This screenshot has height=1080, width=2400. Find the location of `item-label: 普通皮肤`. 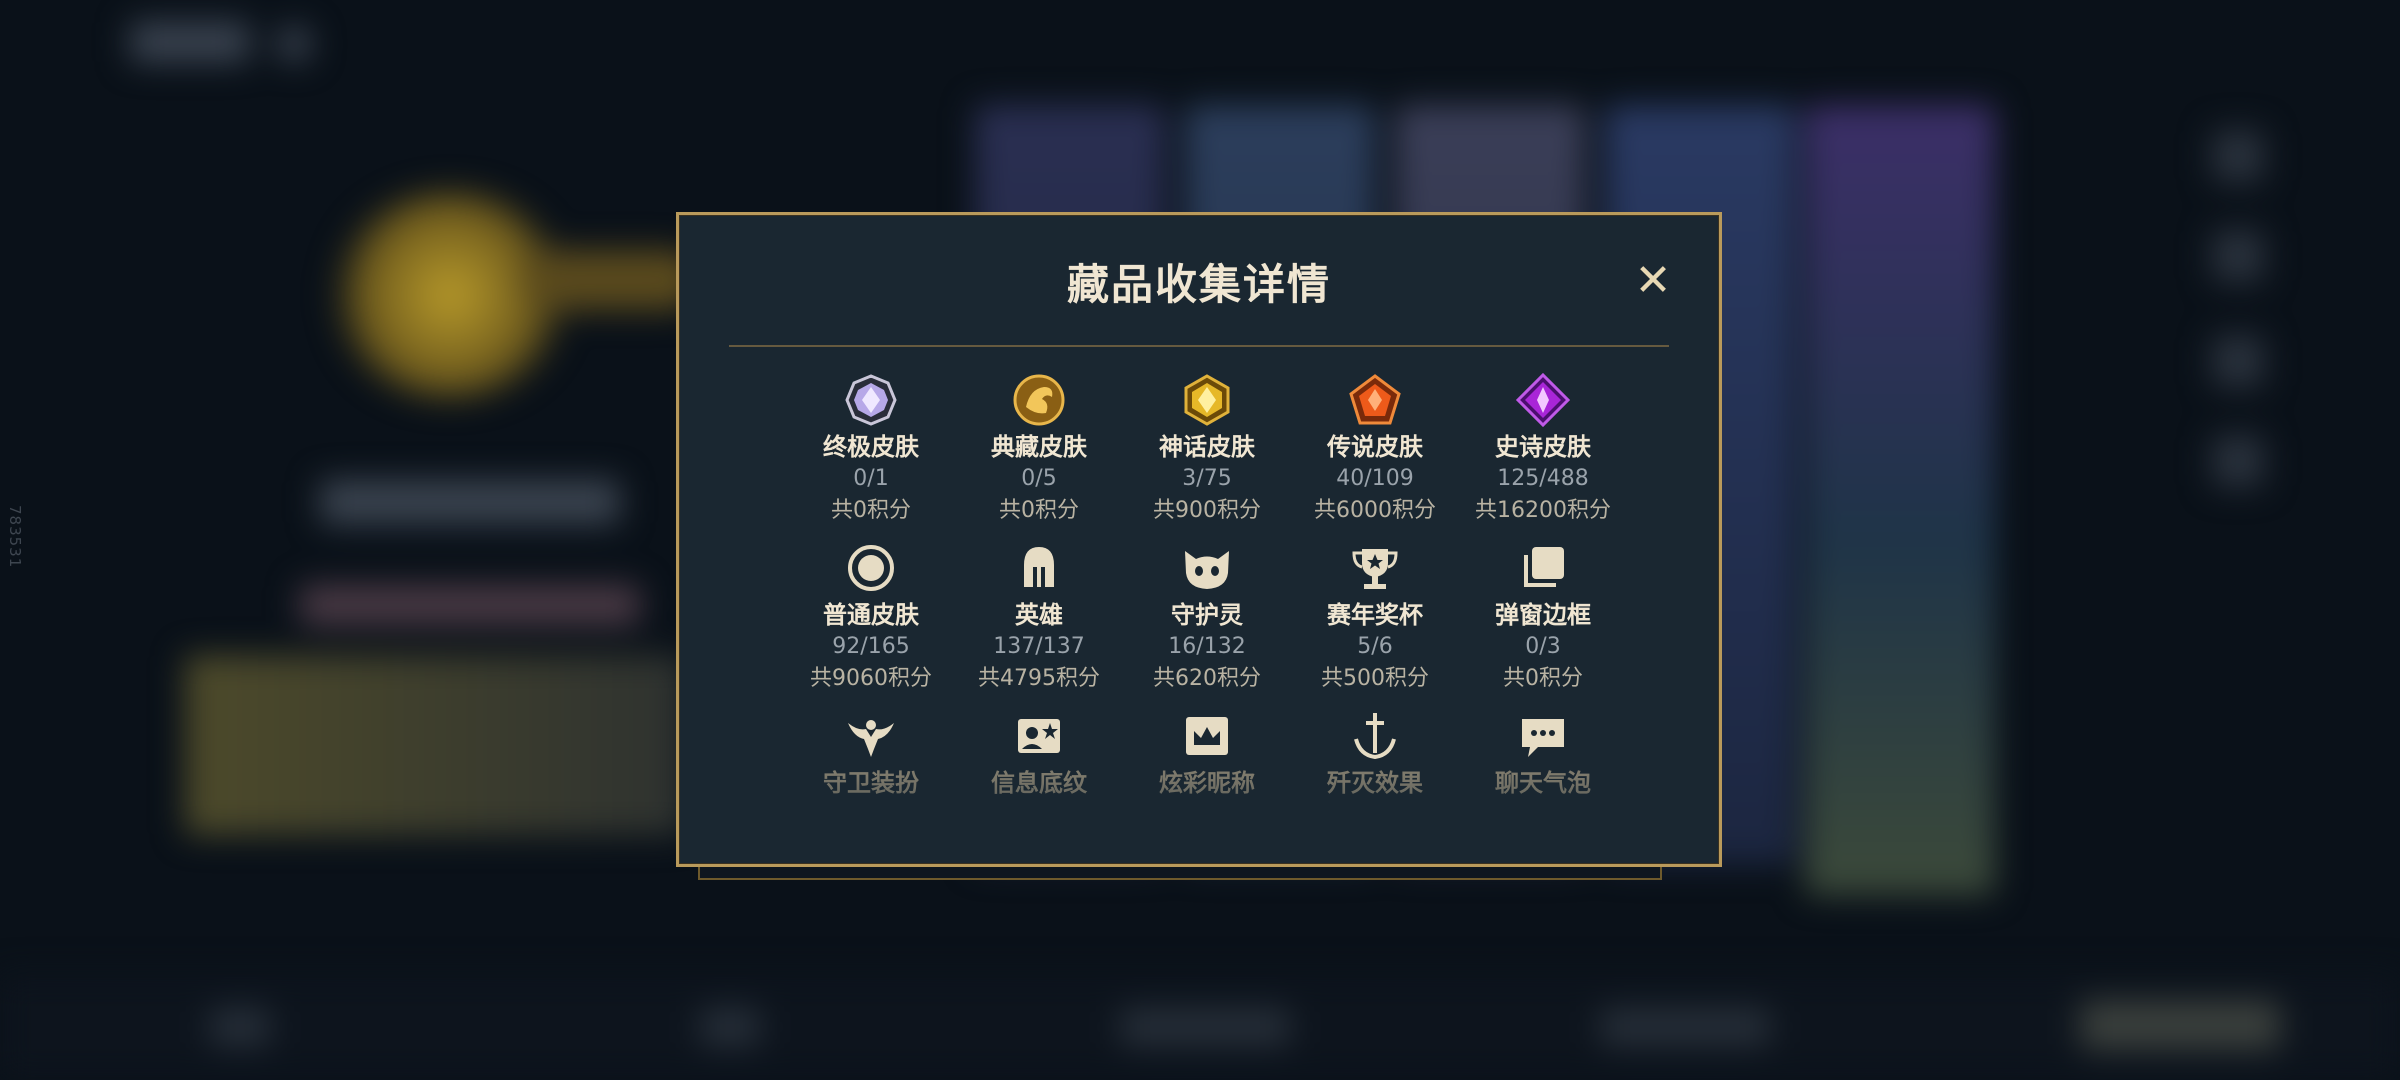

item-label: 普通皮肤 is located at coordinates (871, 615).